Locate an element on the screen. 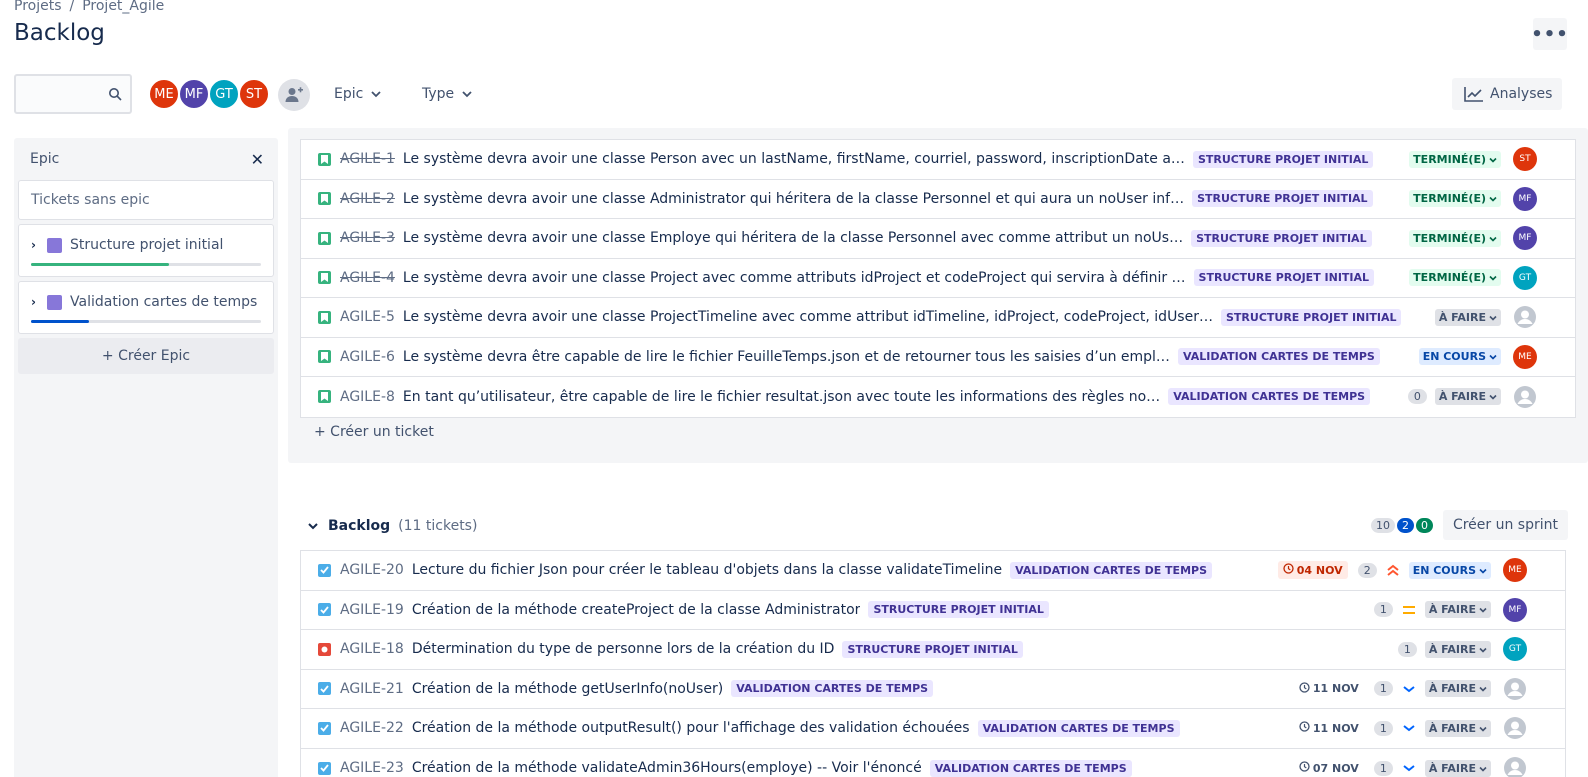 Image resolution: width=1588 pixels, height=777 pixels. breadcrumb-project: Projet_Agile is located at coordinates (123, 7).